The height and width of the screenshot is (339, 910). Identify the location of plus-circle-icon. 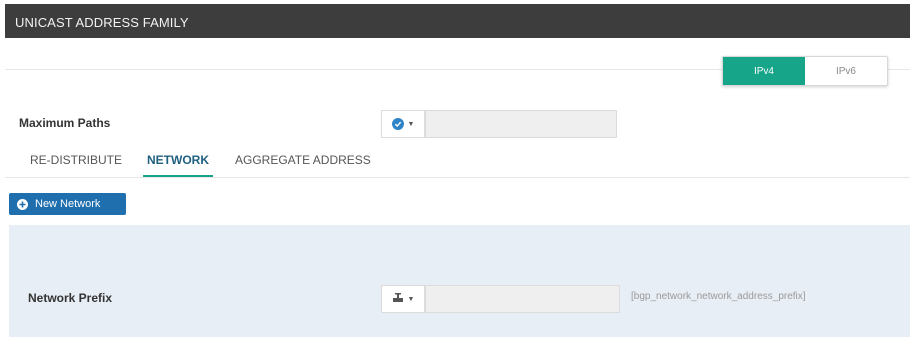
(22, 204).